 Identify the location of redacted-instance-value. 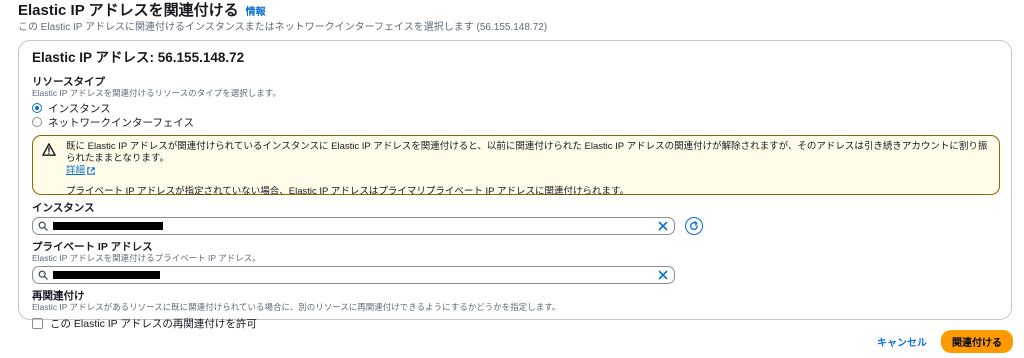
(108, 226).